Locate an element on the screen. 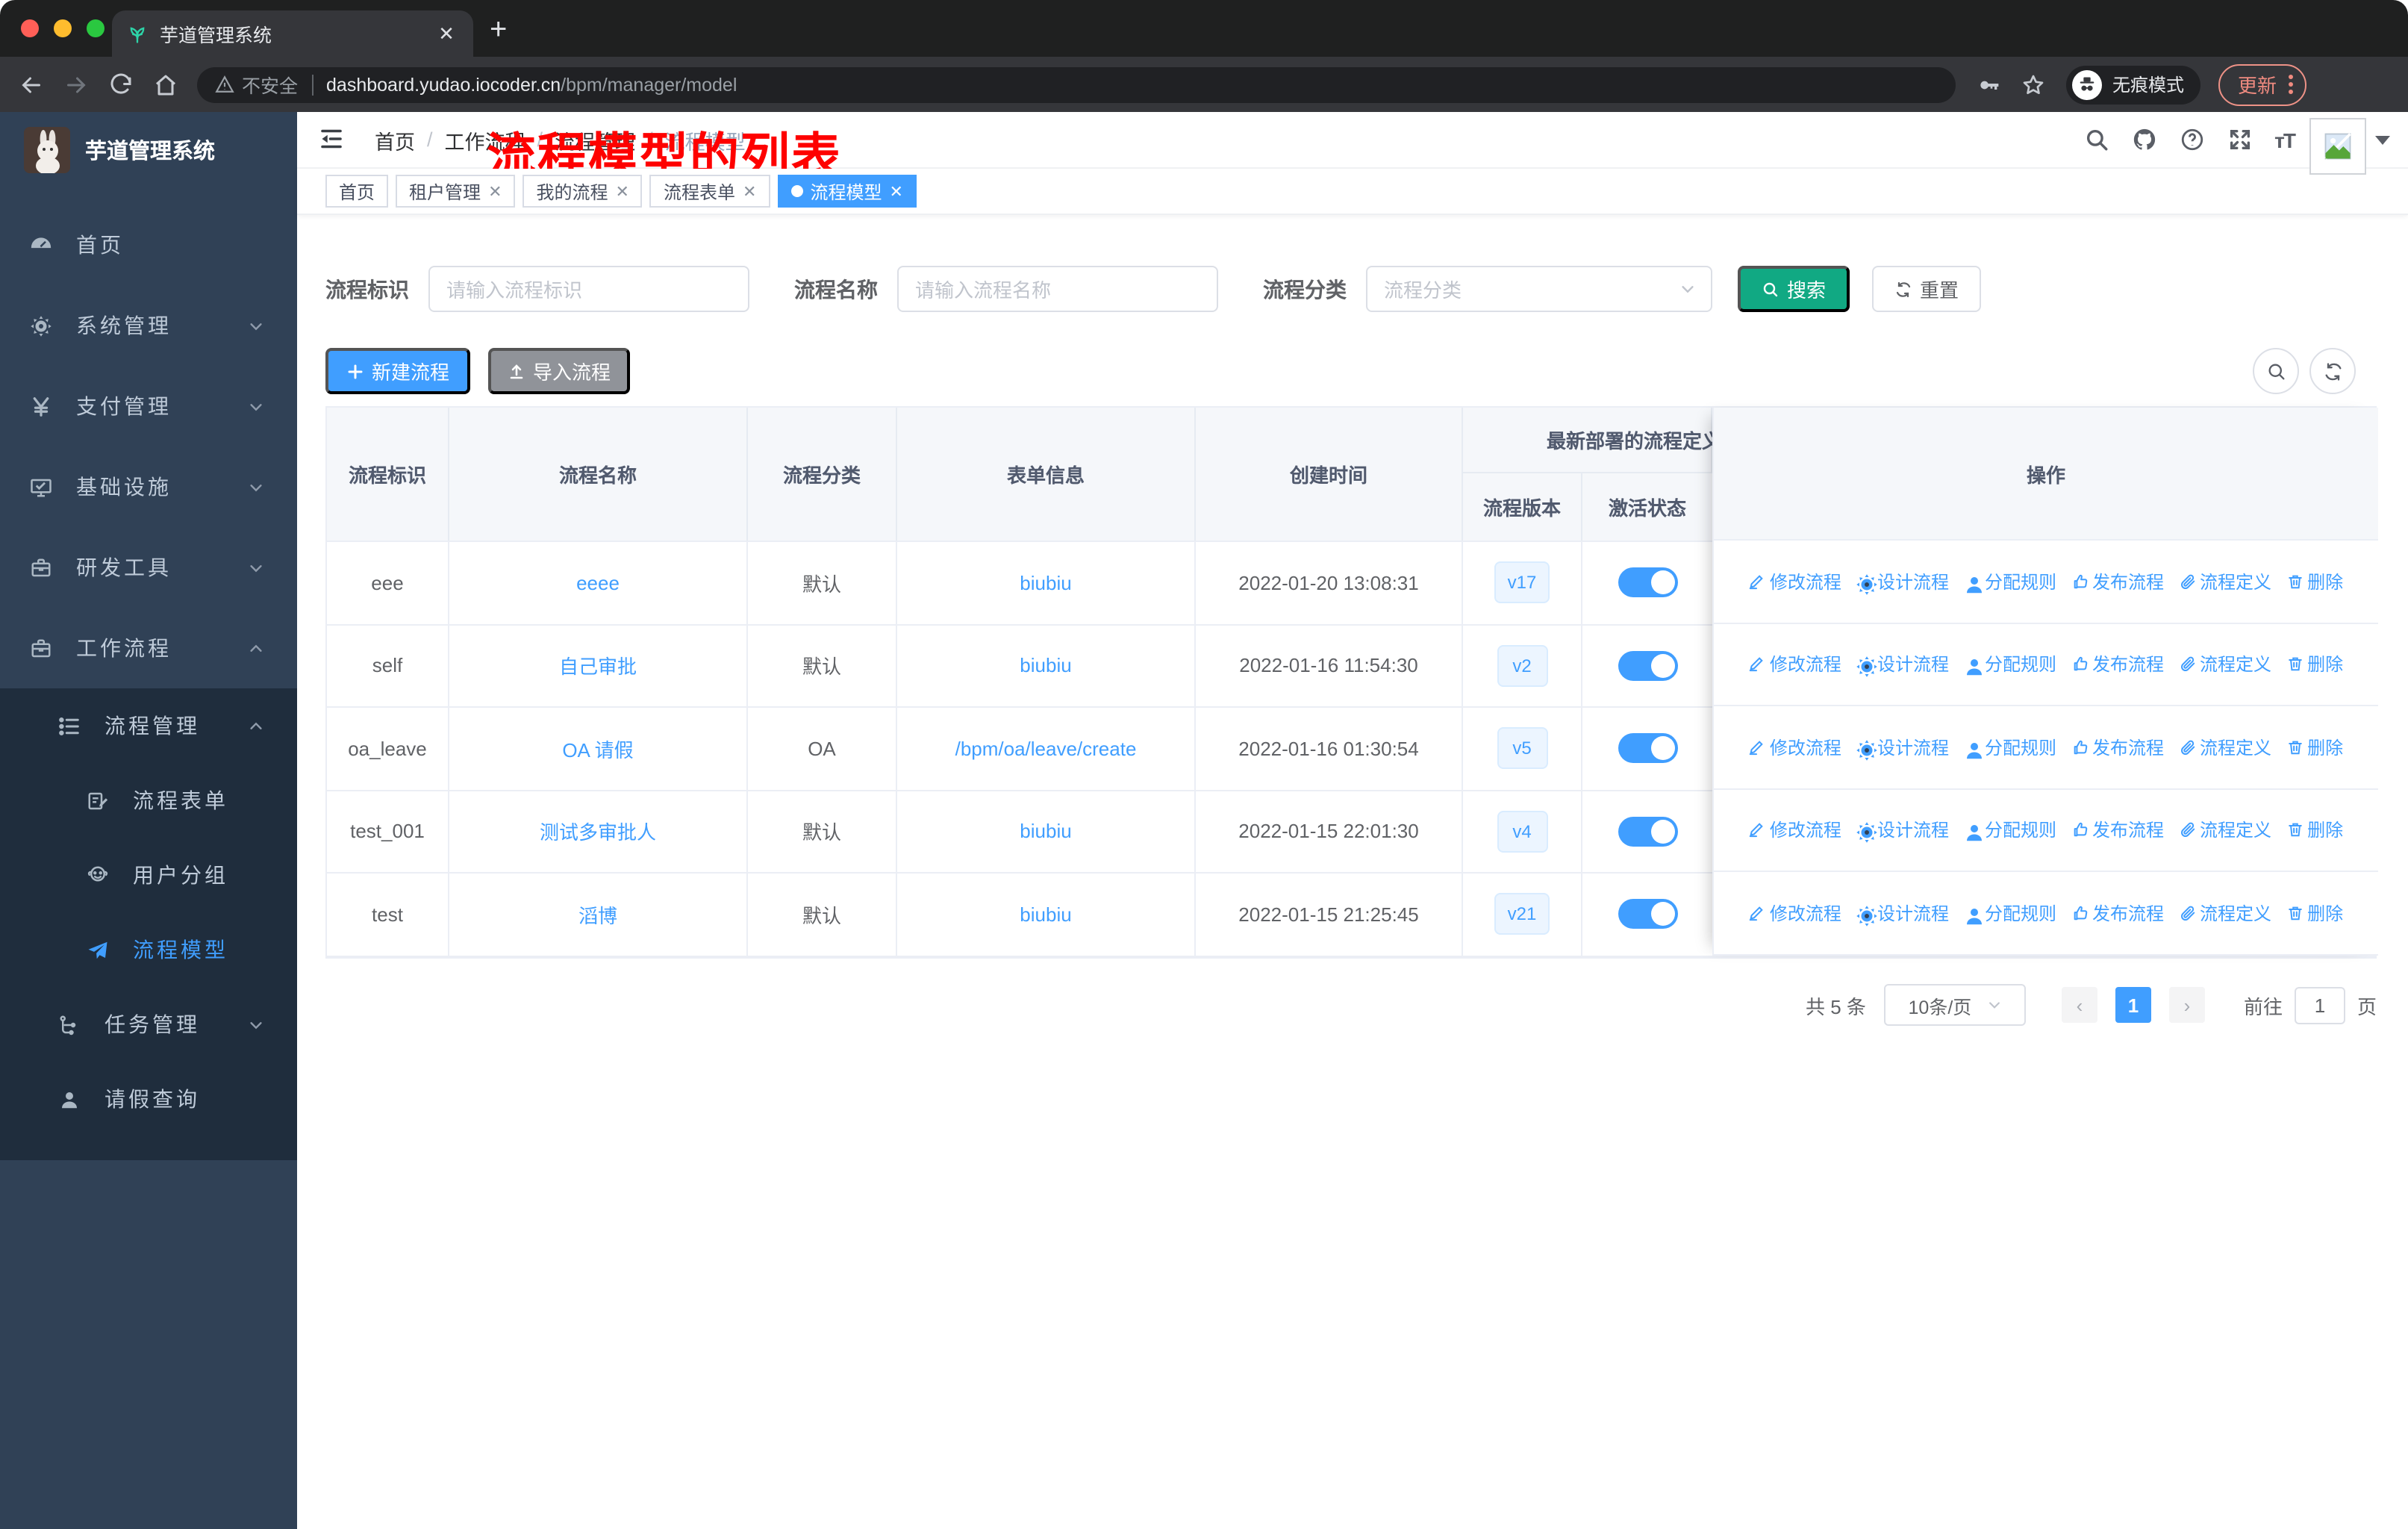  show-search-button is located at coordinates (2276, 371).